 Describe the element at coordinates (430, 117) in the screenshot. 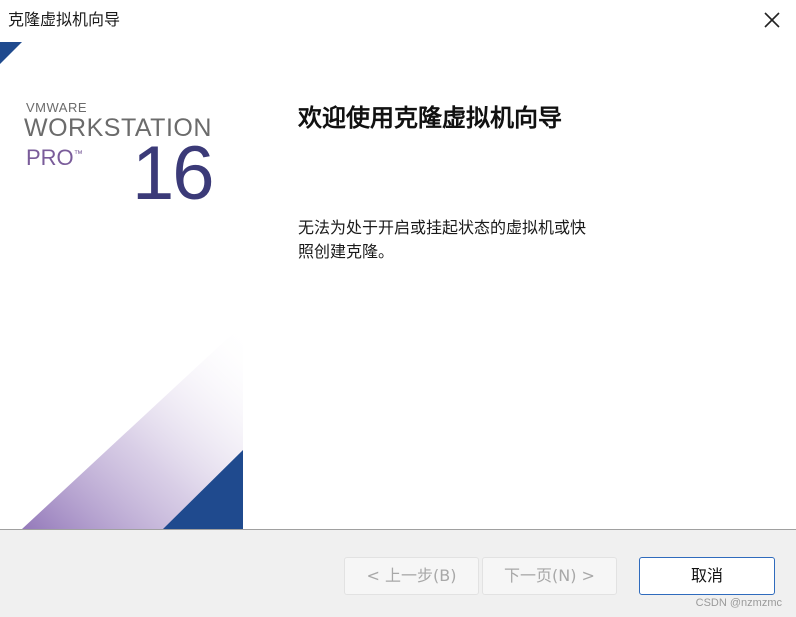

I see `page-heading: 欢迎使用克隆虚拟机向导` at that location.